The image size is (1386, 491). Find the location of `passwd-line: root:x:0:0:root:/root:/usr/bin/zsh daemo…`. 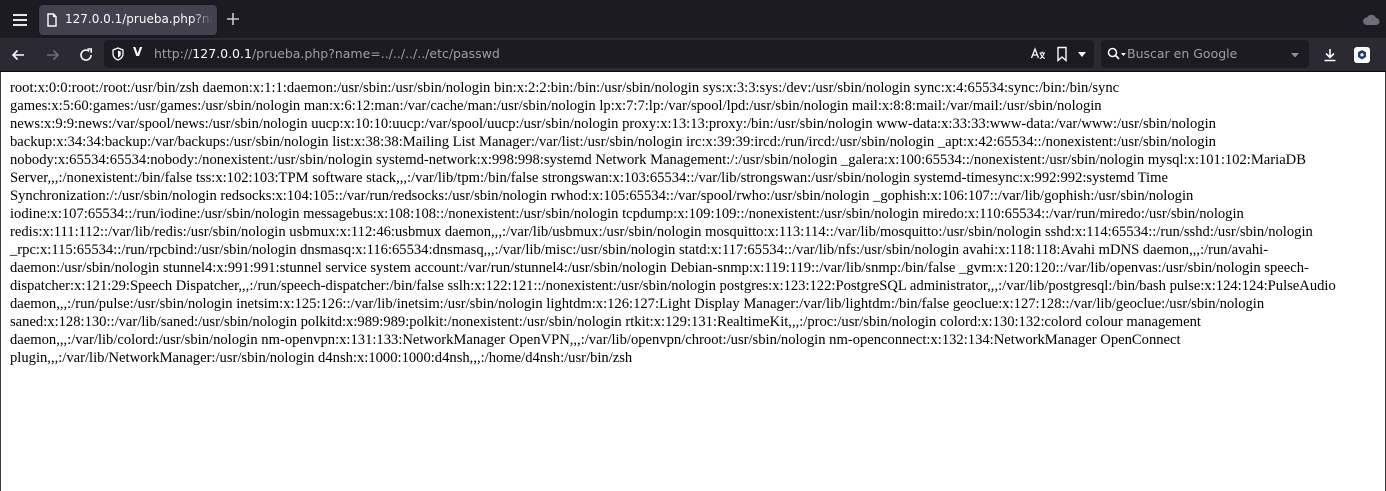

passwd-line: root:x:0:0:root:/root:/usr/bin/zsh daemo… is located at coordinates (565, 88).